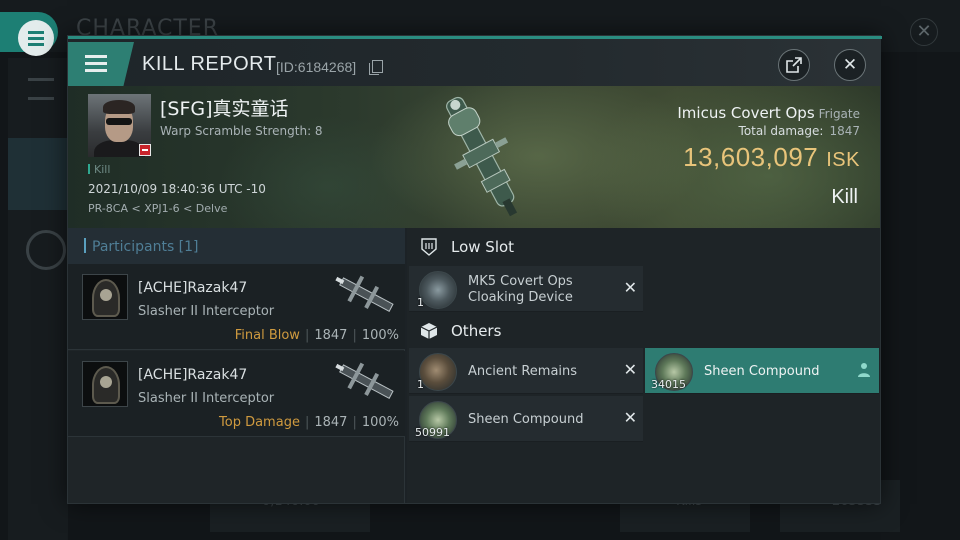 This screenshot has height=540, width=960. I want to click on participants-header: Participants [1], so click(236, 246).